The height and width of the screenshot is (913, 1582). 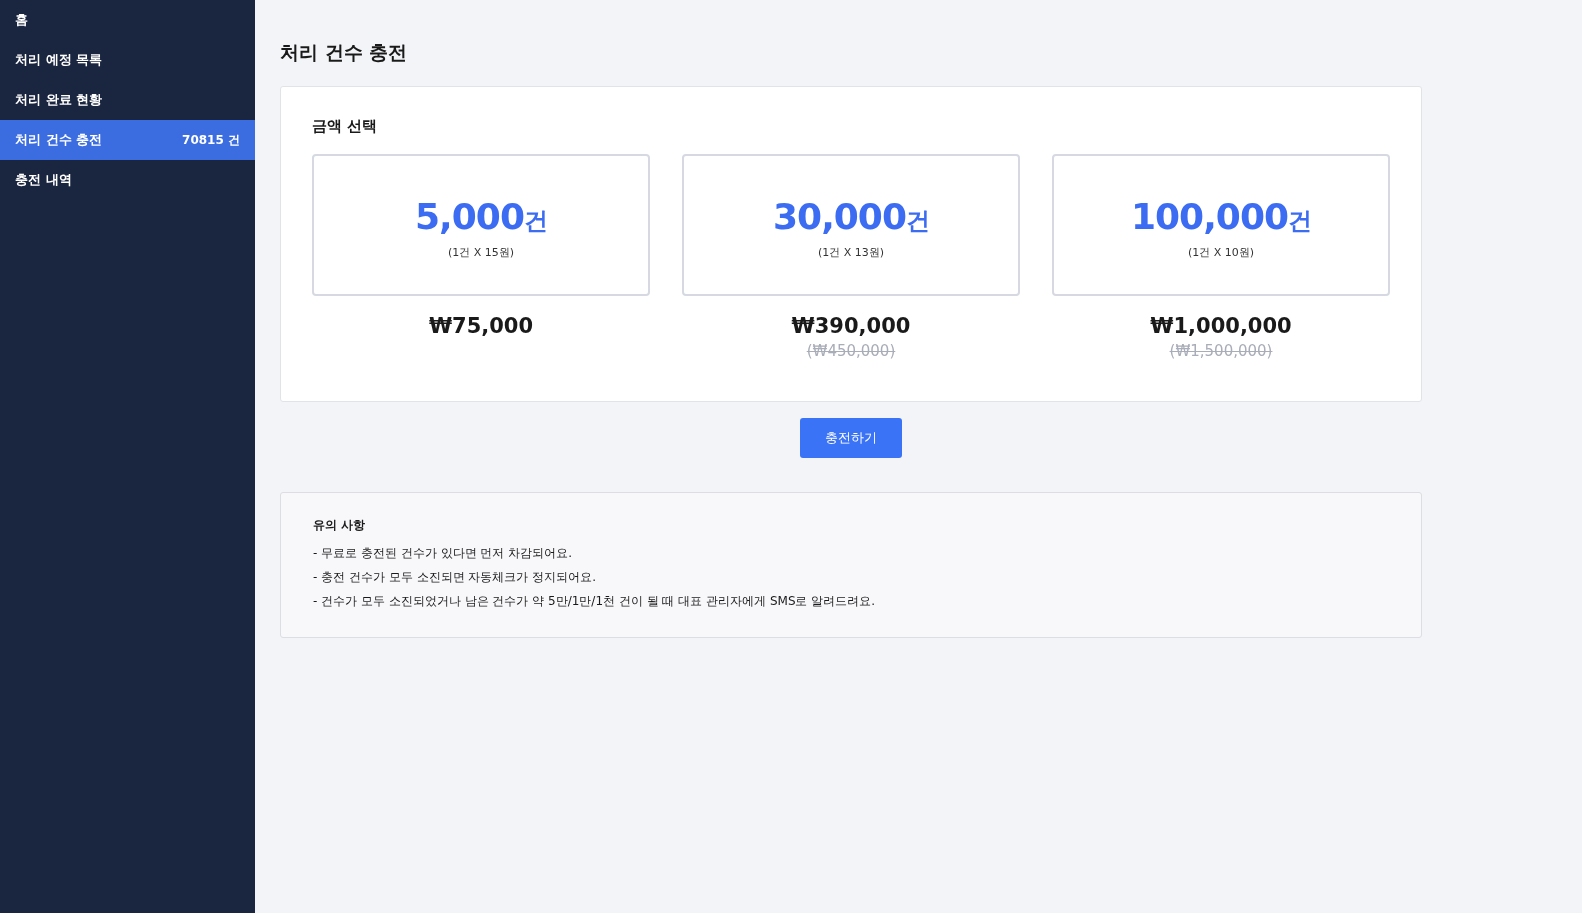 I want to click on unit-rate: (1건 X 10원), so click(x=1221, y=252).